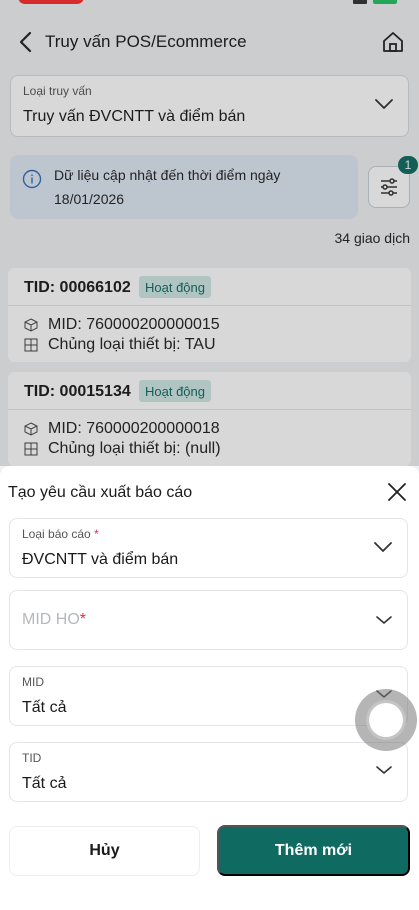 The width and height of the screenshot is (419, 910). Describe the element at coordinates (54, 619) in the screenshot. I see `mid-ho-placeholder: MID HO*` at that location.